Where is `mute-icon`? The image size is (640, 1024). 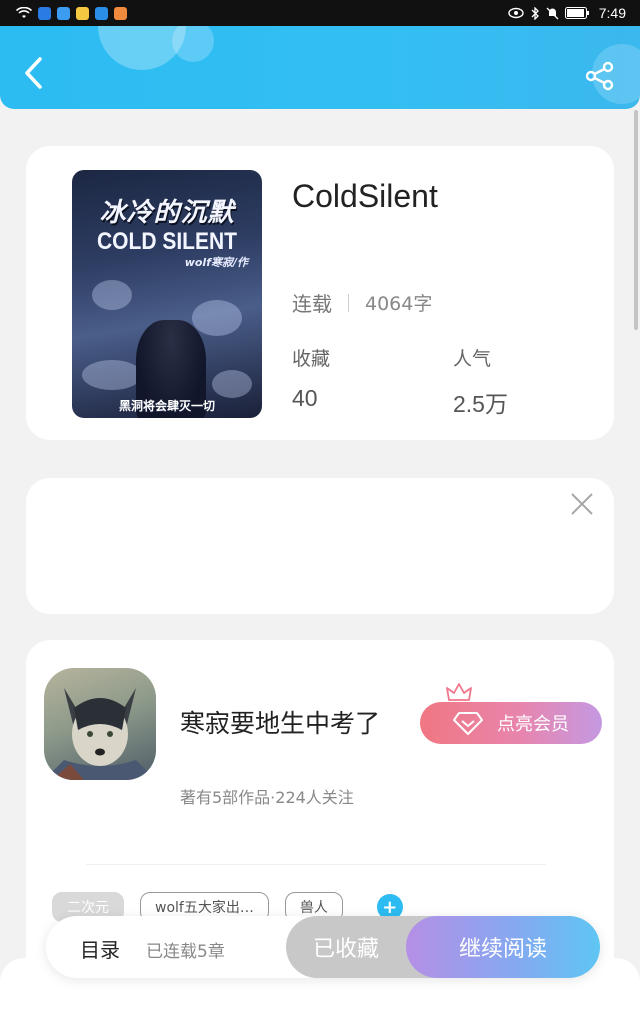
mute-icon is located at coordinates (552, 13).